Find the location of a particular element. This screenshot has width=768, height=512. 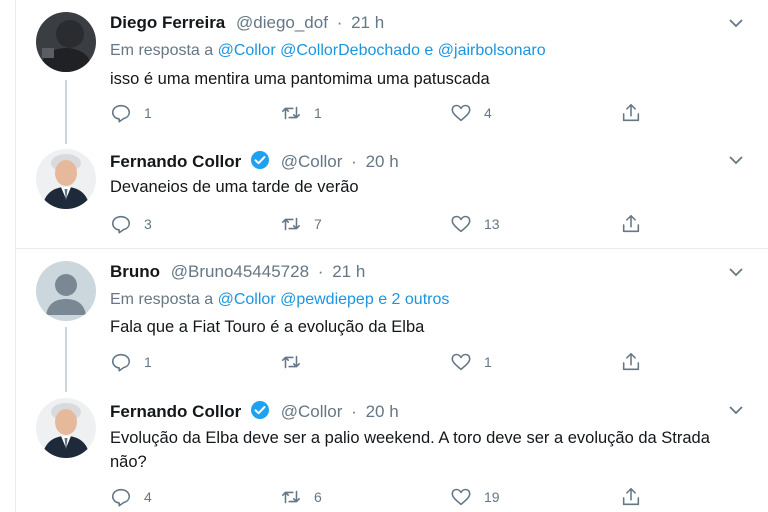

reply-button: 3 is located at coordinates (131, 224).